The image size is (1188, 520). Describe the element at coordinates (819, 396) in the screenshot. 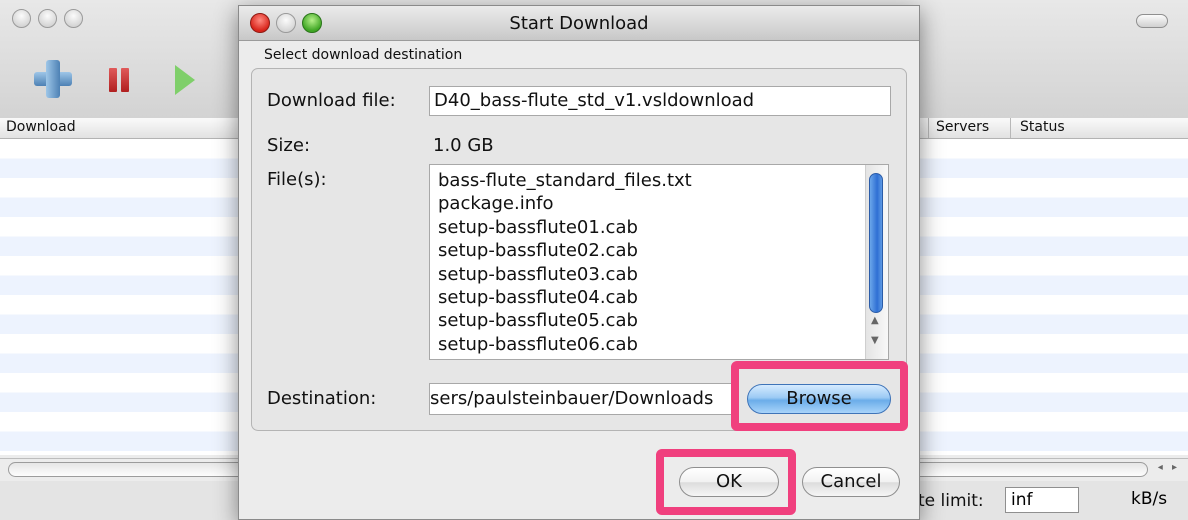

I see `browse-highlight-box` at that location.